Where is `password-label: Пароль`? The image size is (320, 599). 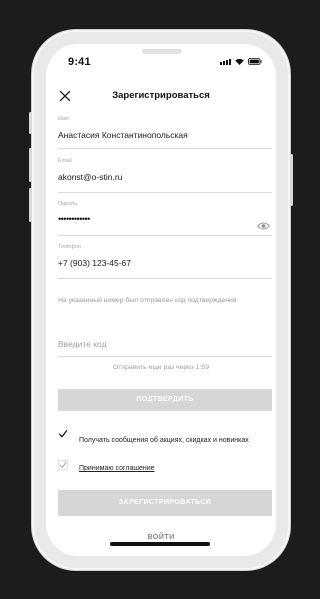
password-label: Пароль is located at coordinates (68, 204).